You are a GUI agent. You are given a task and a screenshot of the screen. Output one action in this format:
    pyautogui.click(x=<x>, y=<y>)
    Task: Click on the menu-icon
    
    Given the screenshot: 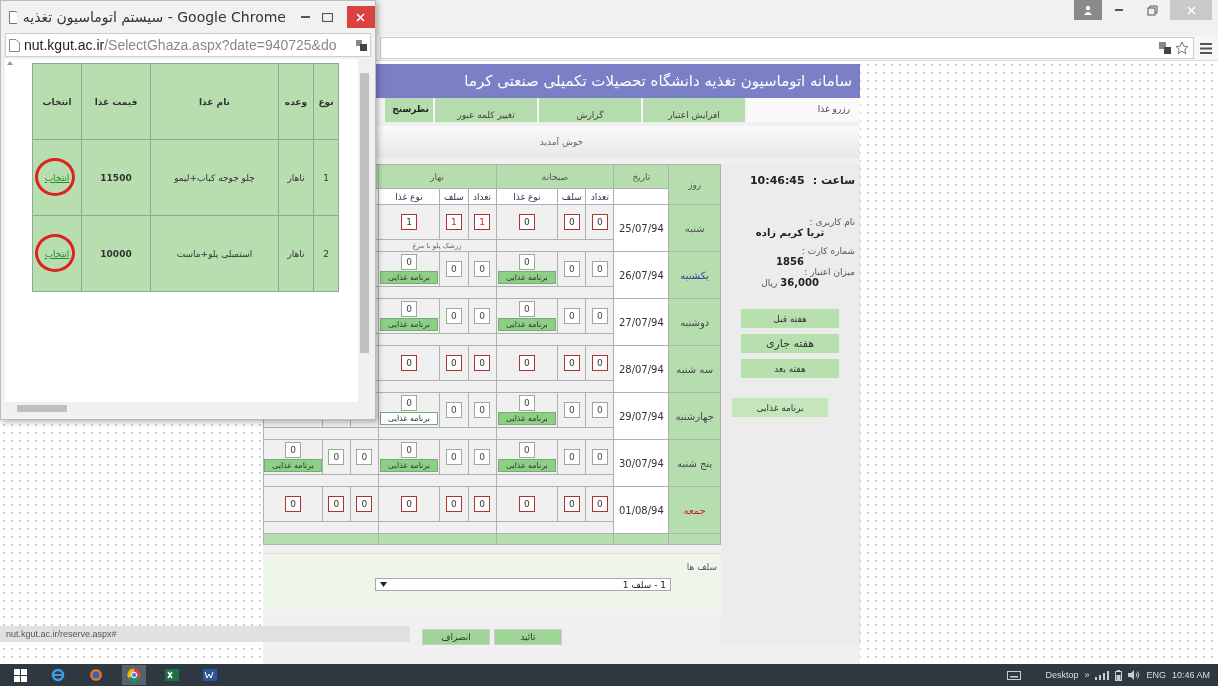 What is the action you would take?
    pyautogui.click(x=1206, y=48)
    